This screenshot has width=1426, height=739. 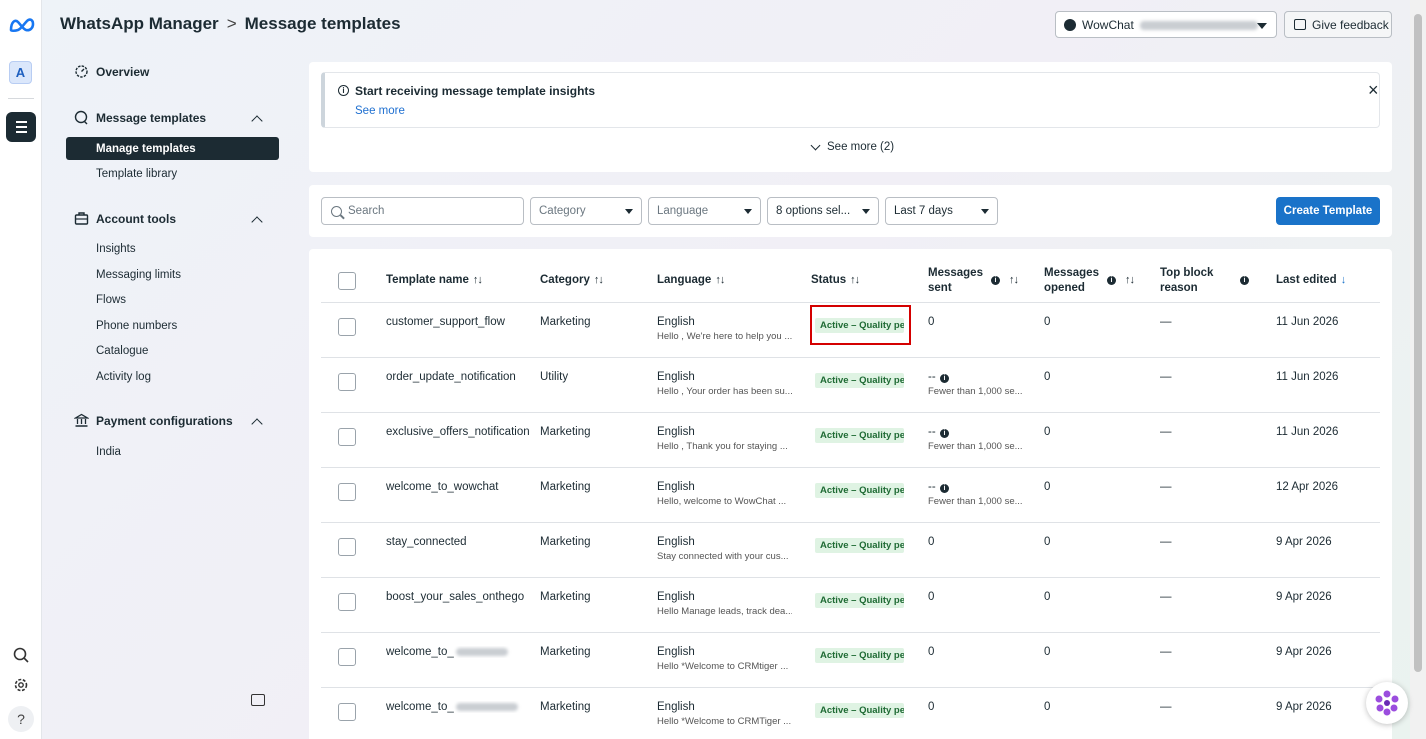 What do you see at coordinates (81, 420) in the screenshot?
I see `bank-icon` at bounding box center [81, 420].